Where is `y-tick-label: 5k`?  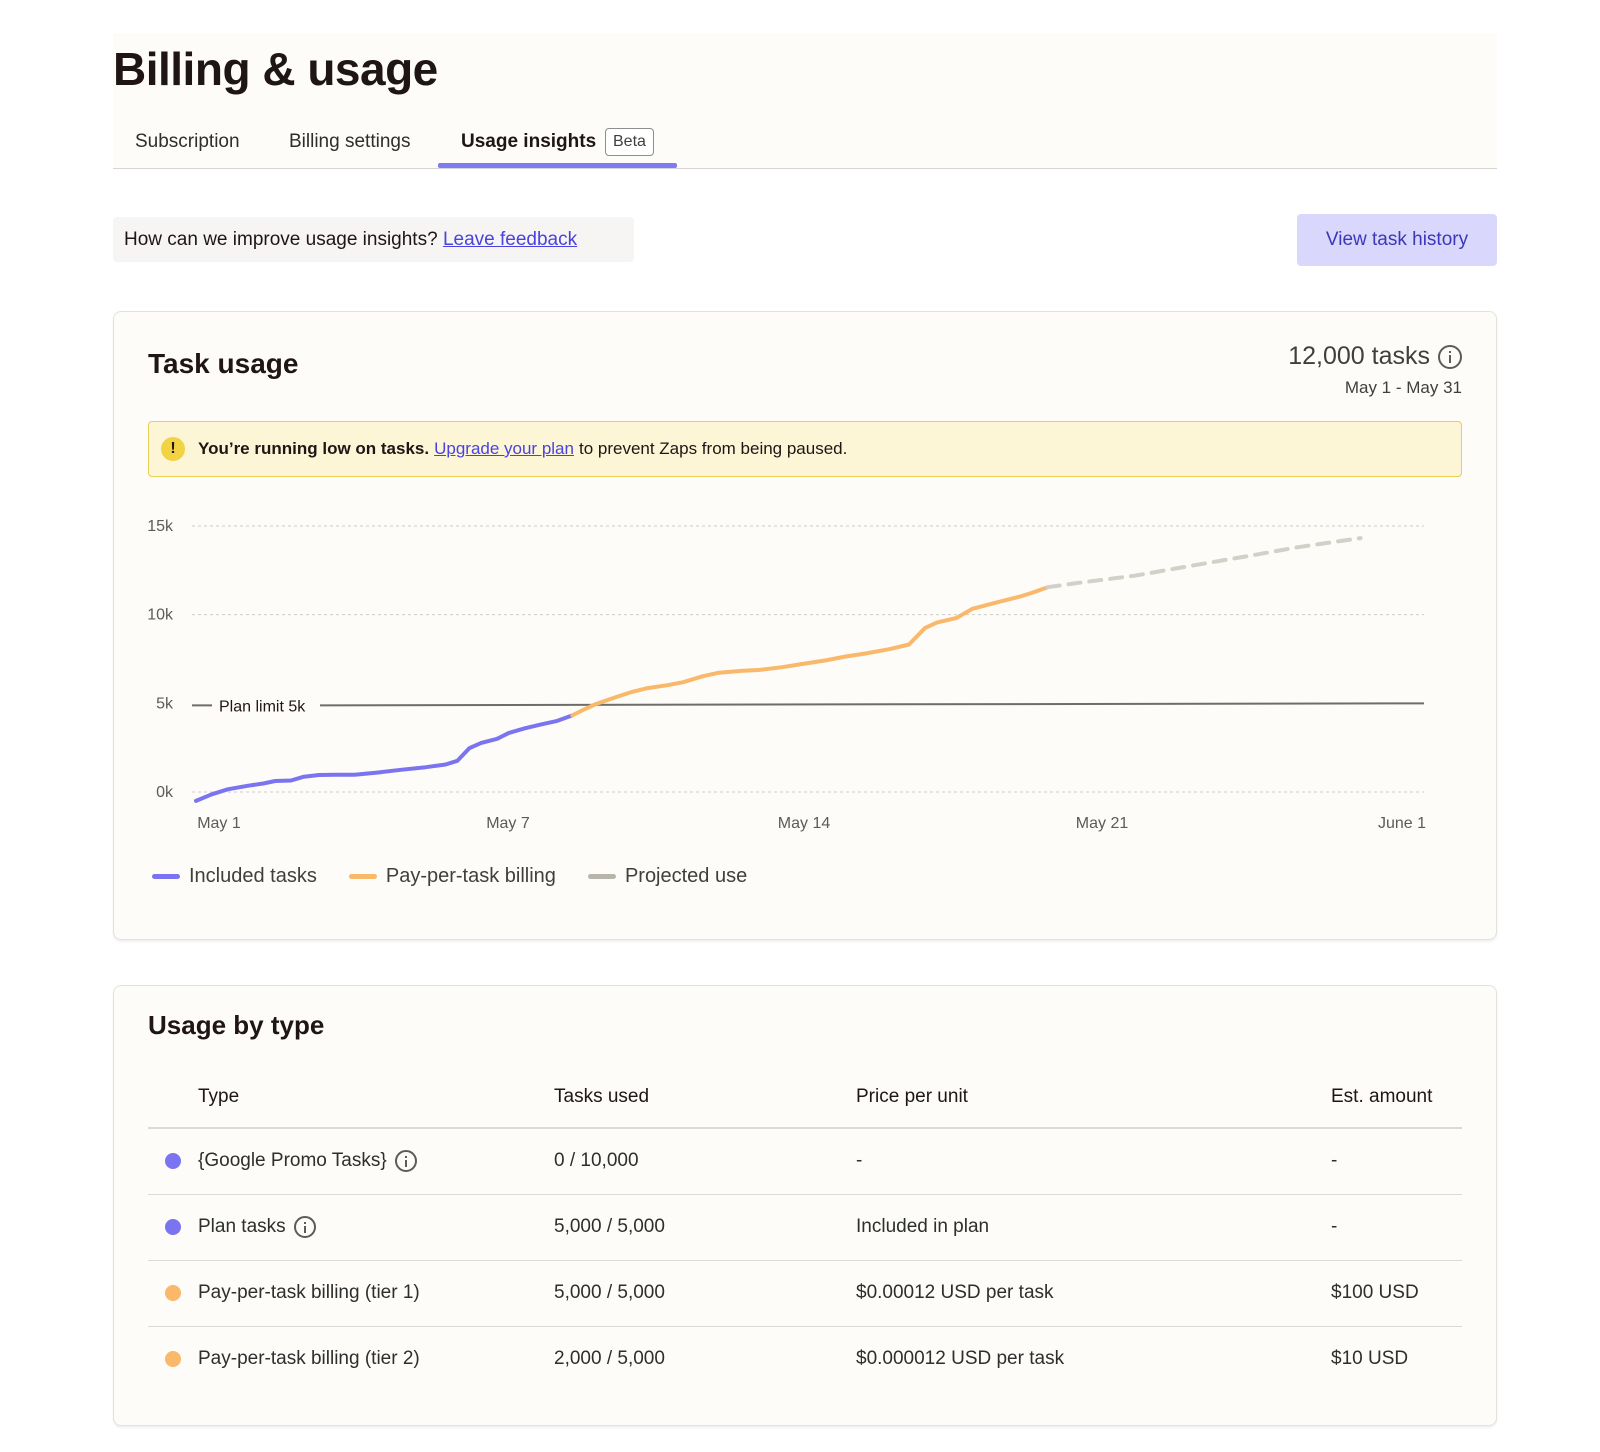 y-tick-label: 5k is located at coordinates (165, 703).